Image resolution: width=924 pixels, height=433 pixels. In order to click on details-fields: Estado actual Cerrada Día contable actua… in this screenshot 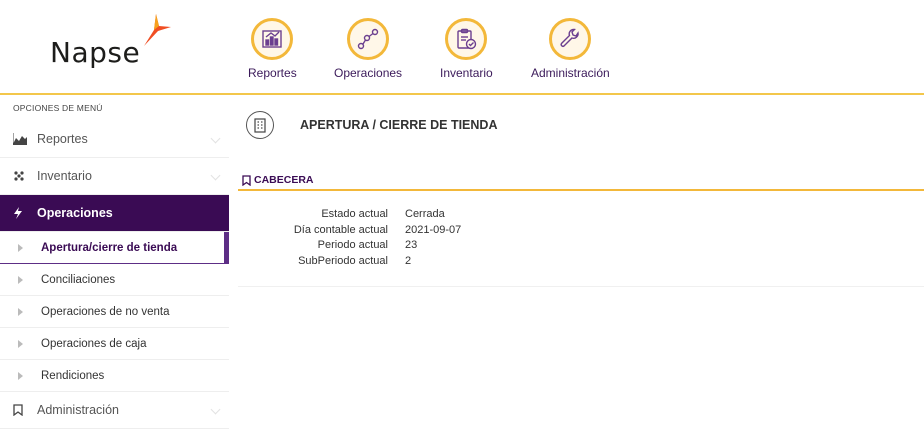, I will do `click(349, 239)`.